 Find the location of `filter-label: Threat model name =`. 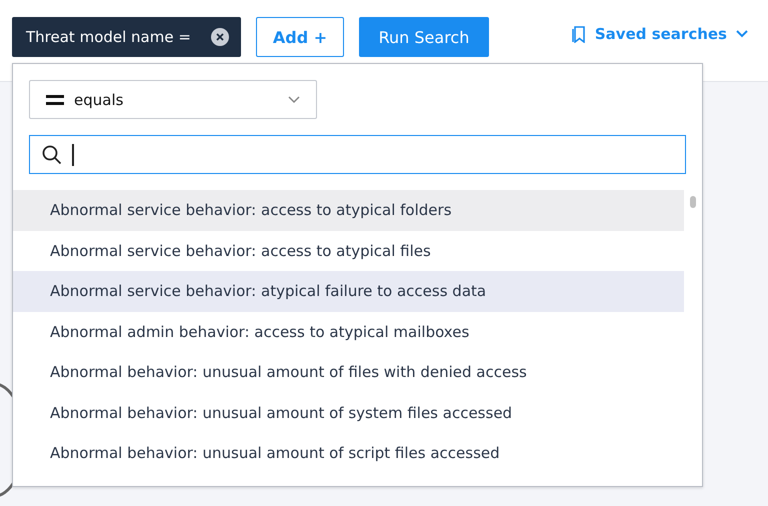

filter-label: Threat model name = is located at coordinates (108, 37).